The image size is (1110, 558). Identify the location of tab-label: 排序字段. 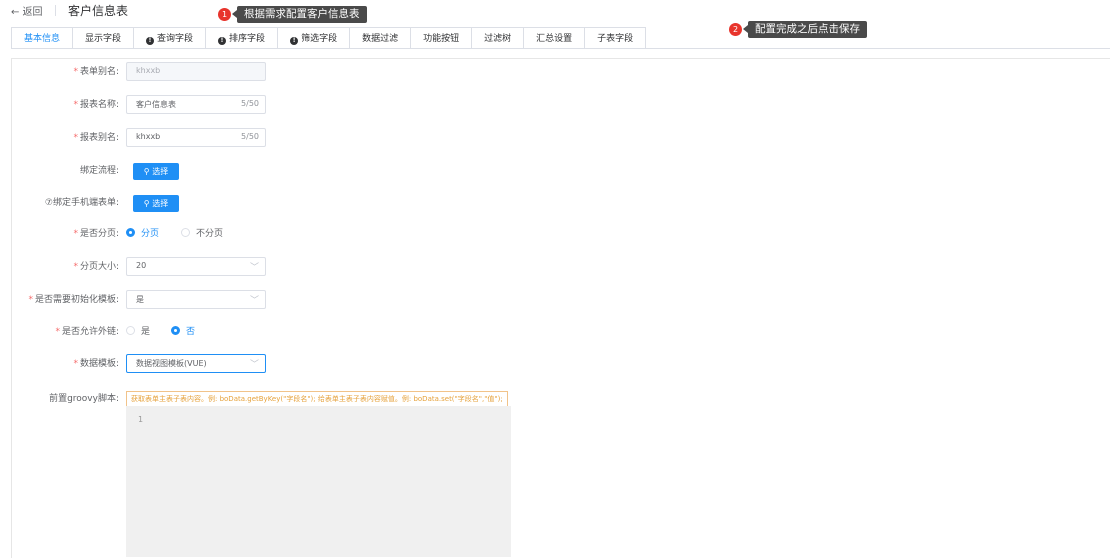
(247, 39).